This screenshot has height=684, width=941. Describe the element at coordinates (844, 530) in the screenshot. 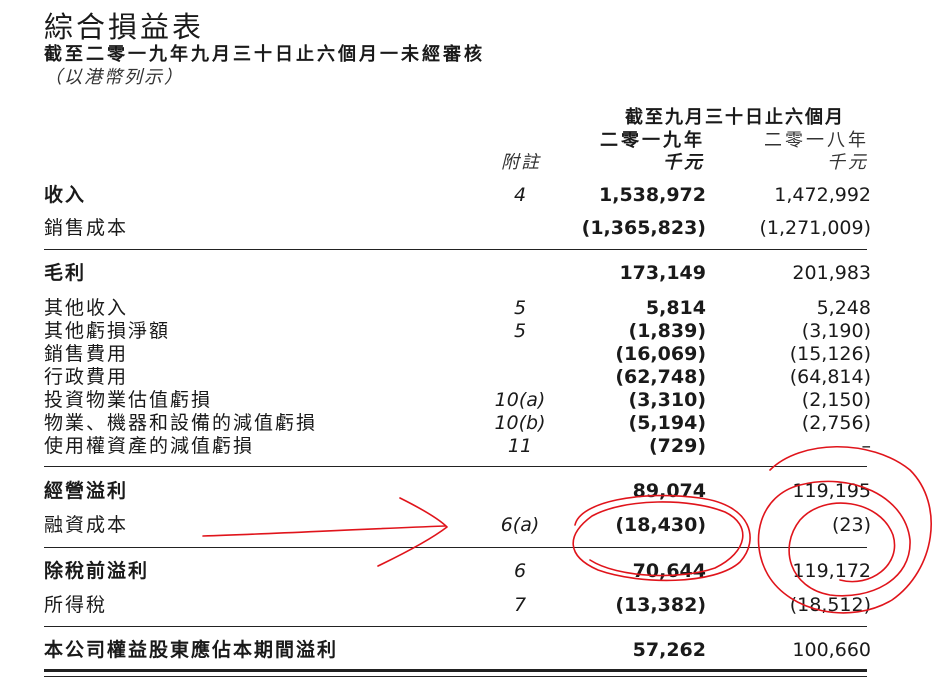

I see `circle-scribble-prior` at that location.